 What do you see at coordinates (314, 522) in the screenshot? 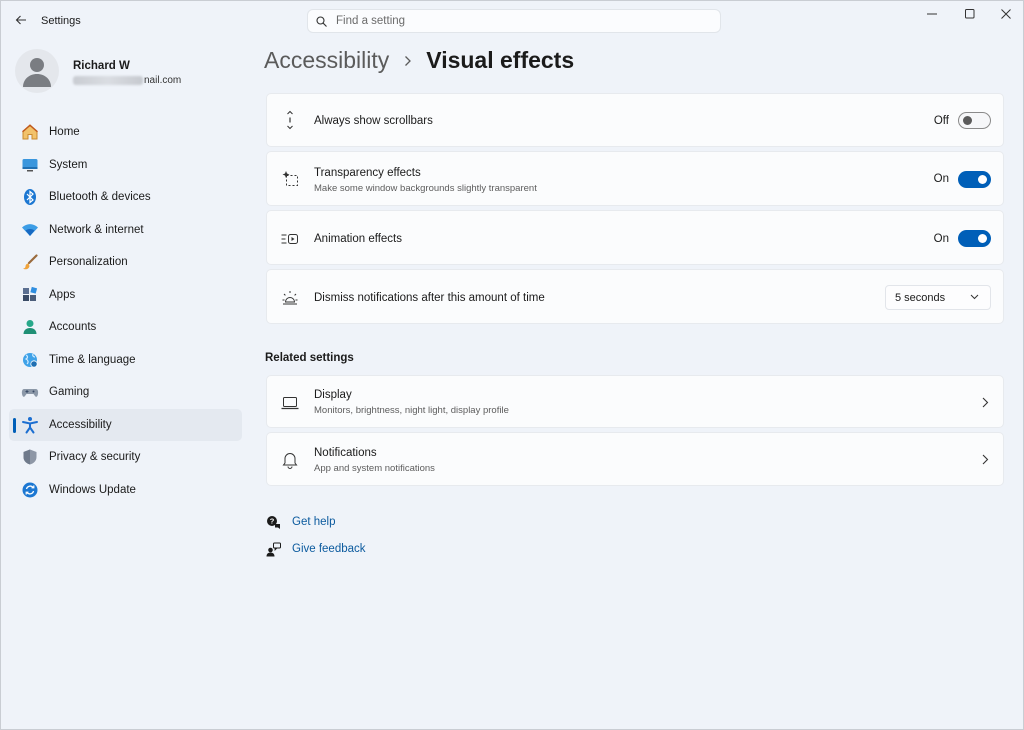
I see `get-help-label: Get help` at bounding box center [314, 522].